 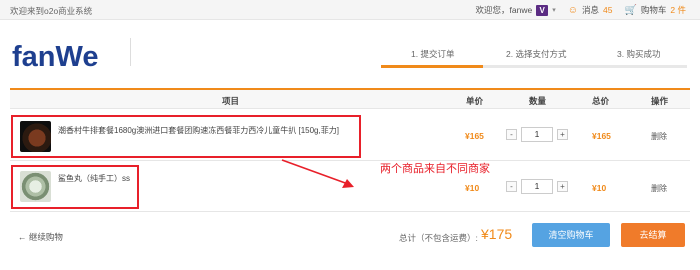 What do you see at coordinates (678, 10) in the screenshot?
I see `cart-count: 2 件` at bounding box center [678, 10].